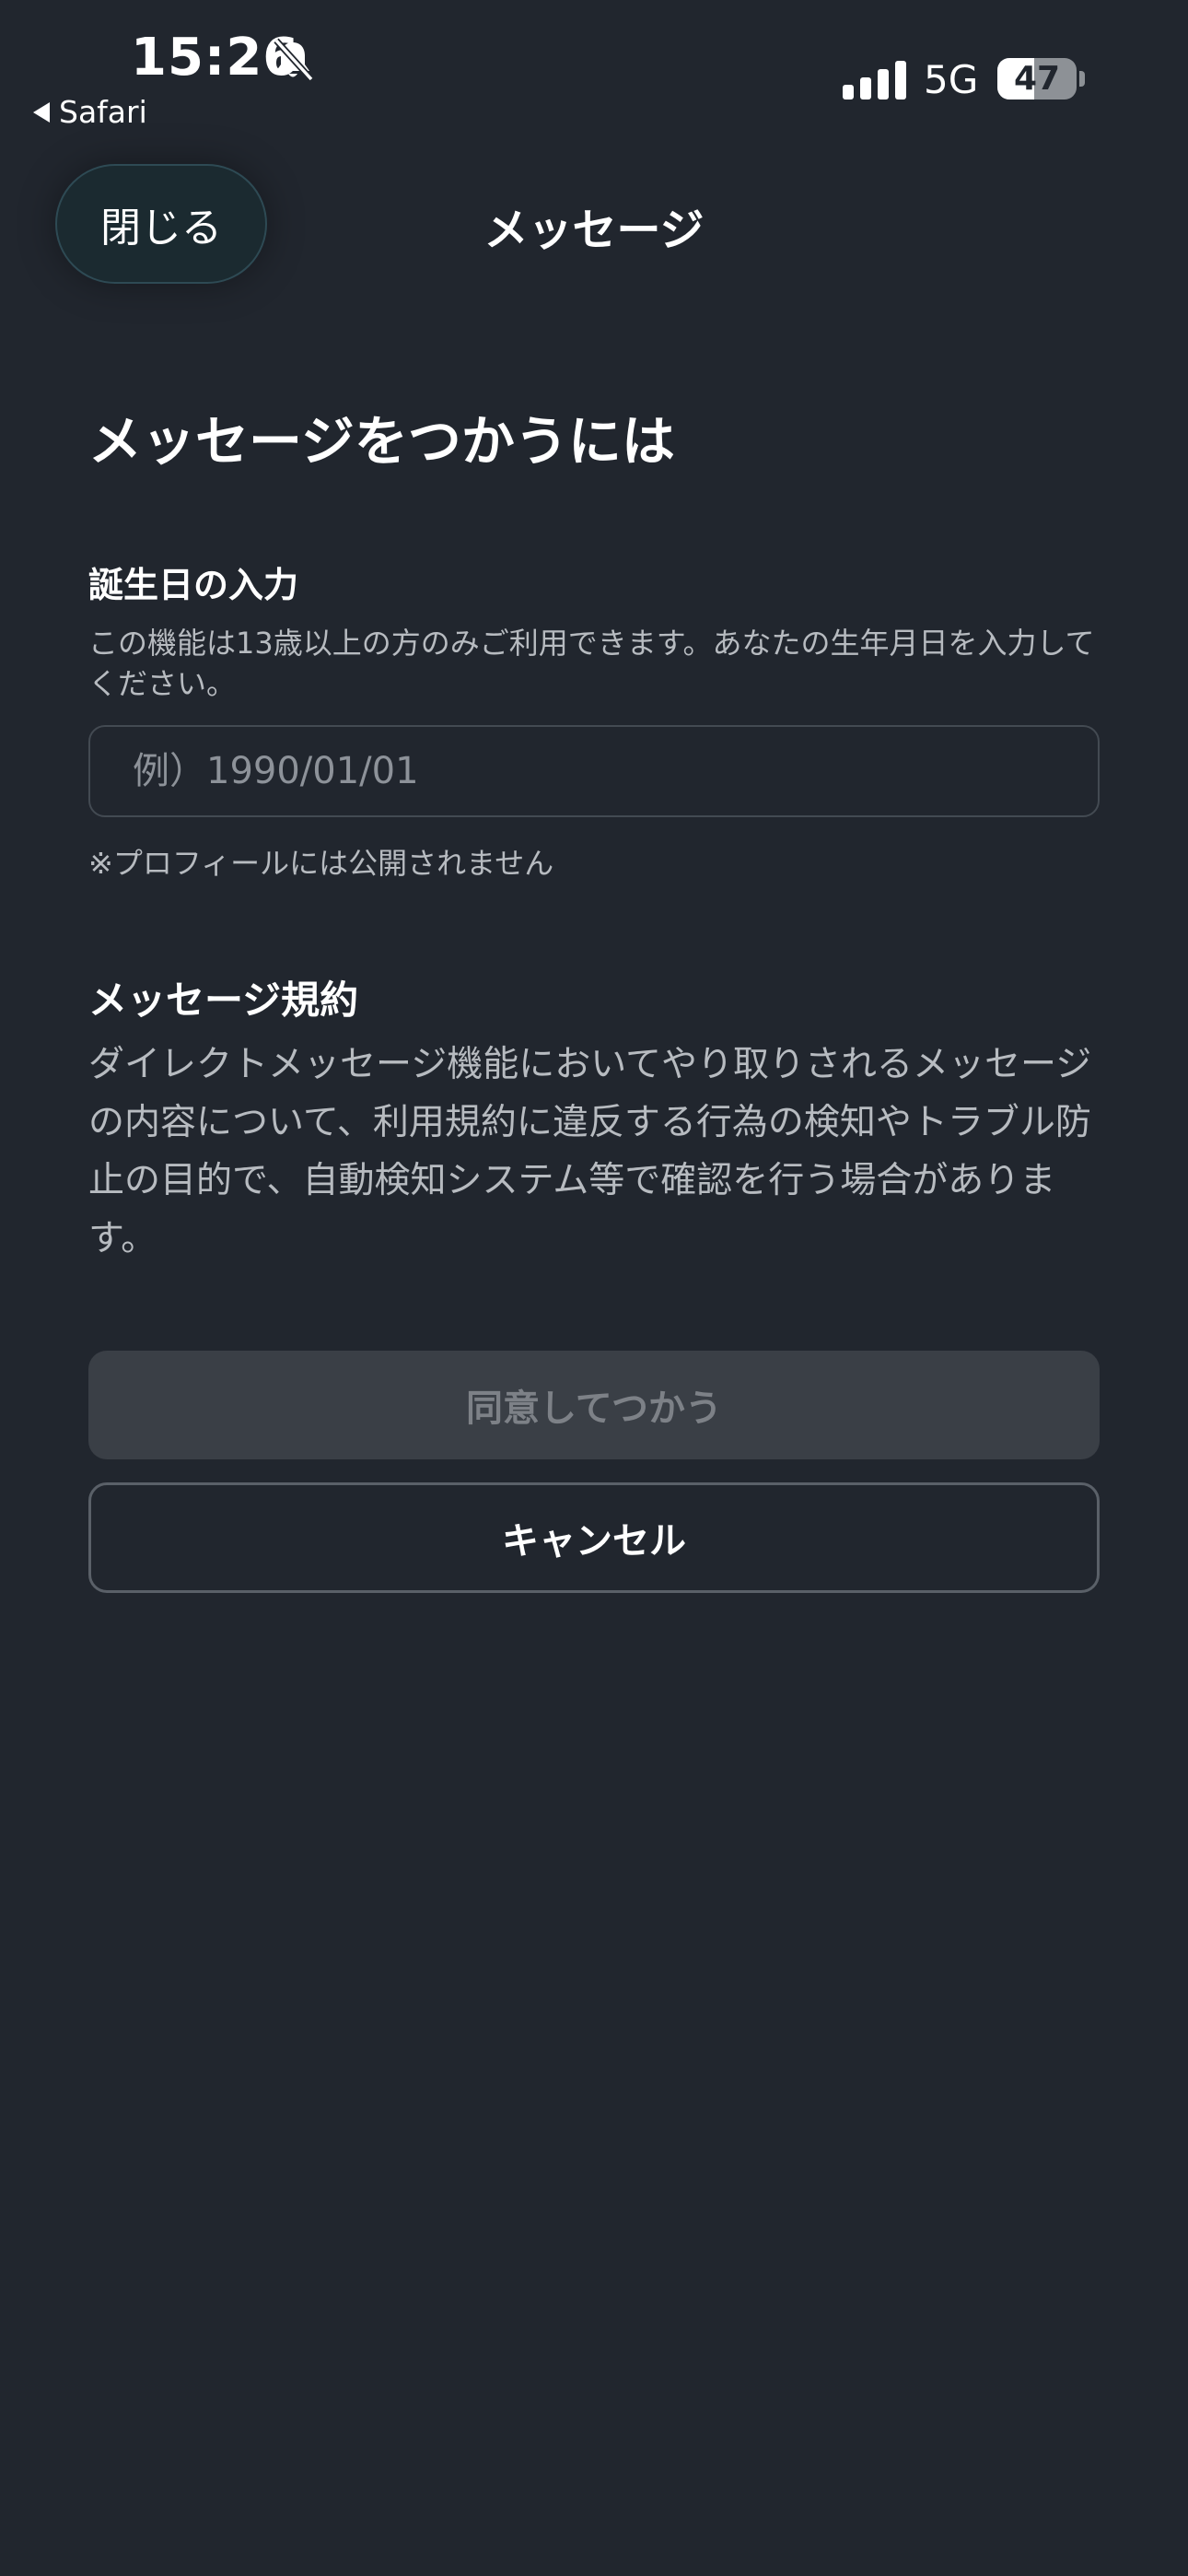 The height and width of the screenshot is (2576, 1188). What do you see at coordinates (1082, 79) in the screenshot?
I see `battery-tip` at bounding box center [1082, 79].